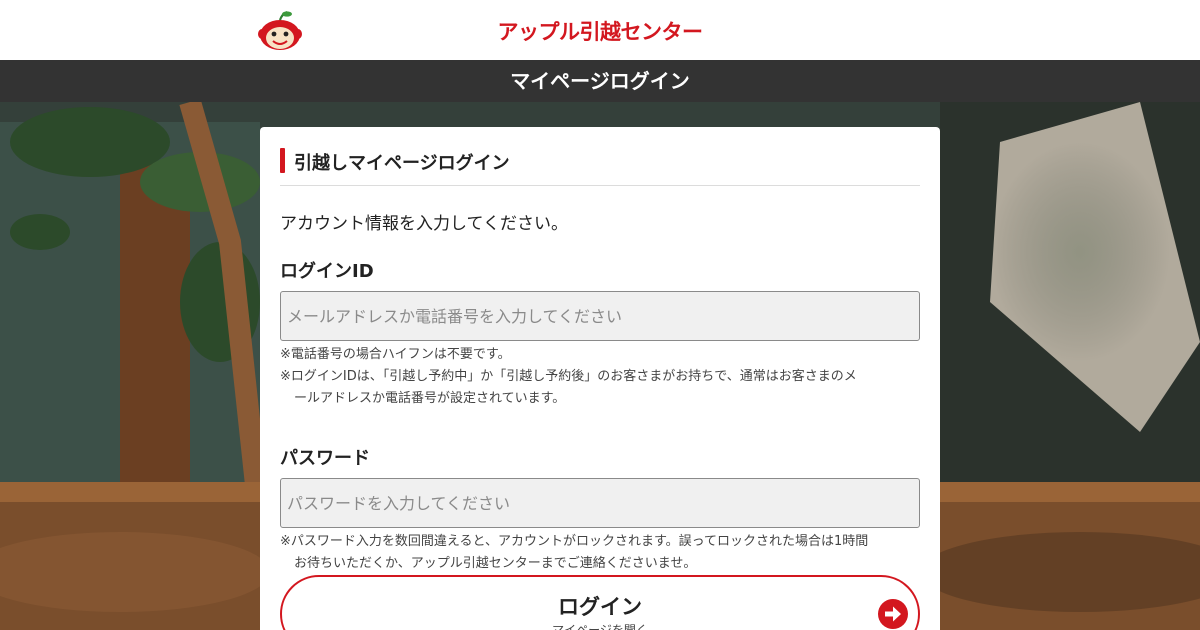 The height and width of the screenshot is (630, 1200). Describe the element at coordinates (327, 271) in the screenshot. I see `login-id-label: ログインID` at that location.